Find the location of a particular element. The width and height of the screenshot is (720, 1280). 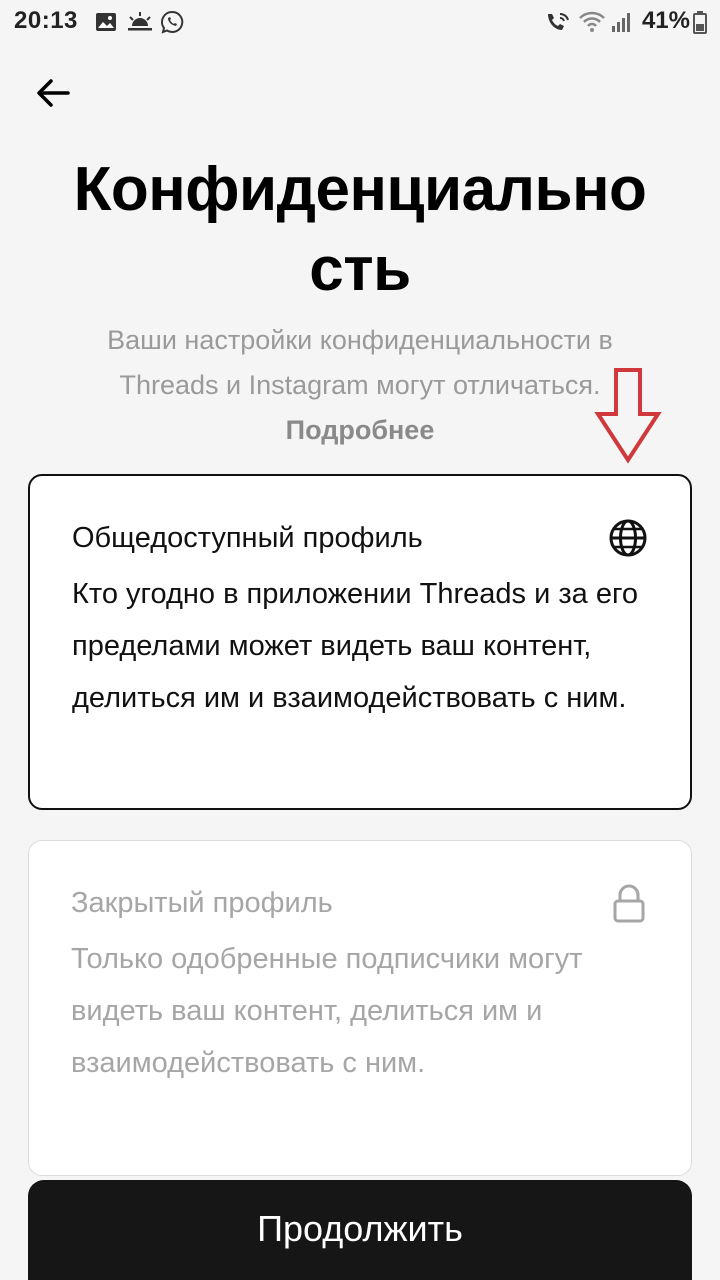

sunrise-icon is located at coordinates (140, 24).